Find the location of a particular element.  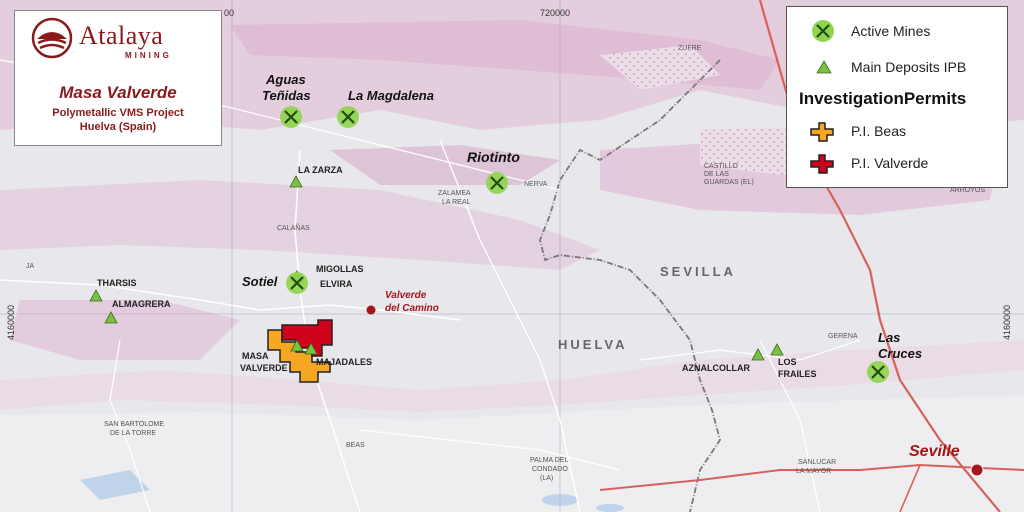

town-marker-valverde is located at coordinates (371, 310).